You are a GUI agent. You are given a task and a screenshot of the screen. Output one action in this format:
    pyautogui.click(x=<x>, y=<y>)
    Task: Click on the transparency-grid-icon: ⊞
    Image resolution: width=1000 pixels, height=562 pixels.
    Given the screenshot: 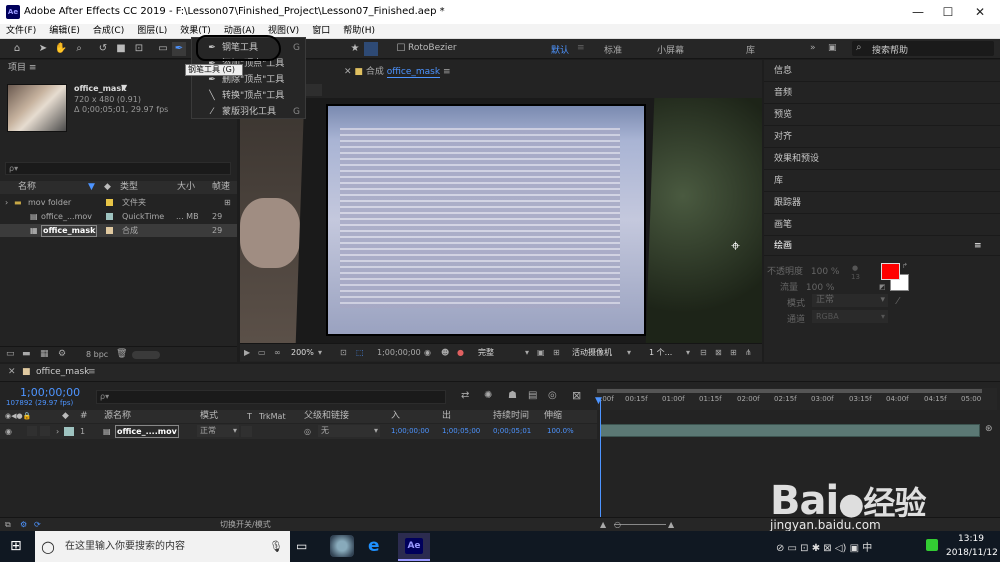 What is the action you would take?
    pyautogui.click(x=556, y=353)
    